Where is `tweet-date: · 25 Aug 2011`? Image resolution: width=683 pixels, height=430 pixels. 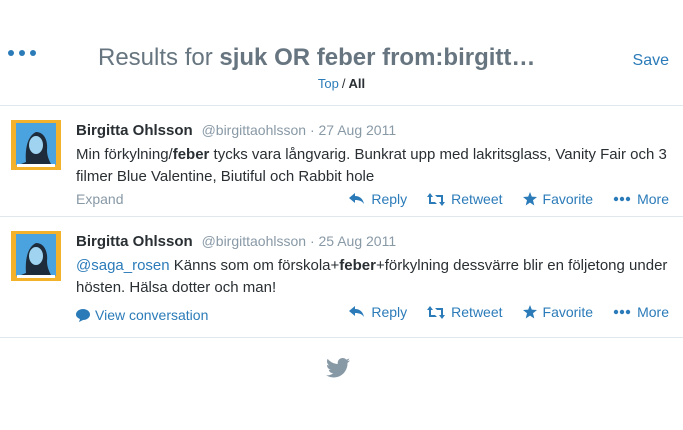
tweet-date: · 25 Aug 2011 is located at coordinates (353, 241).